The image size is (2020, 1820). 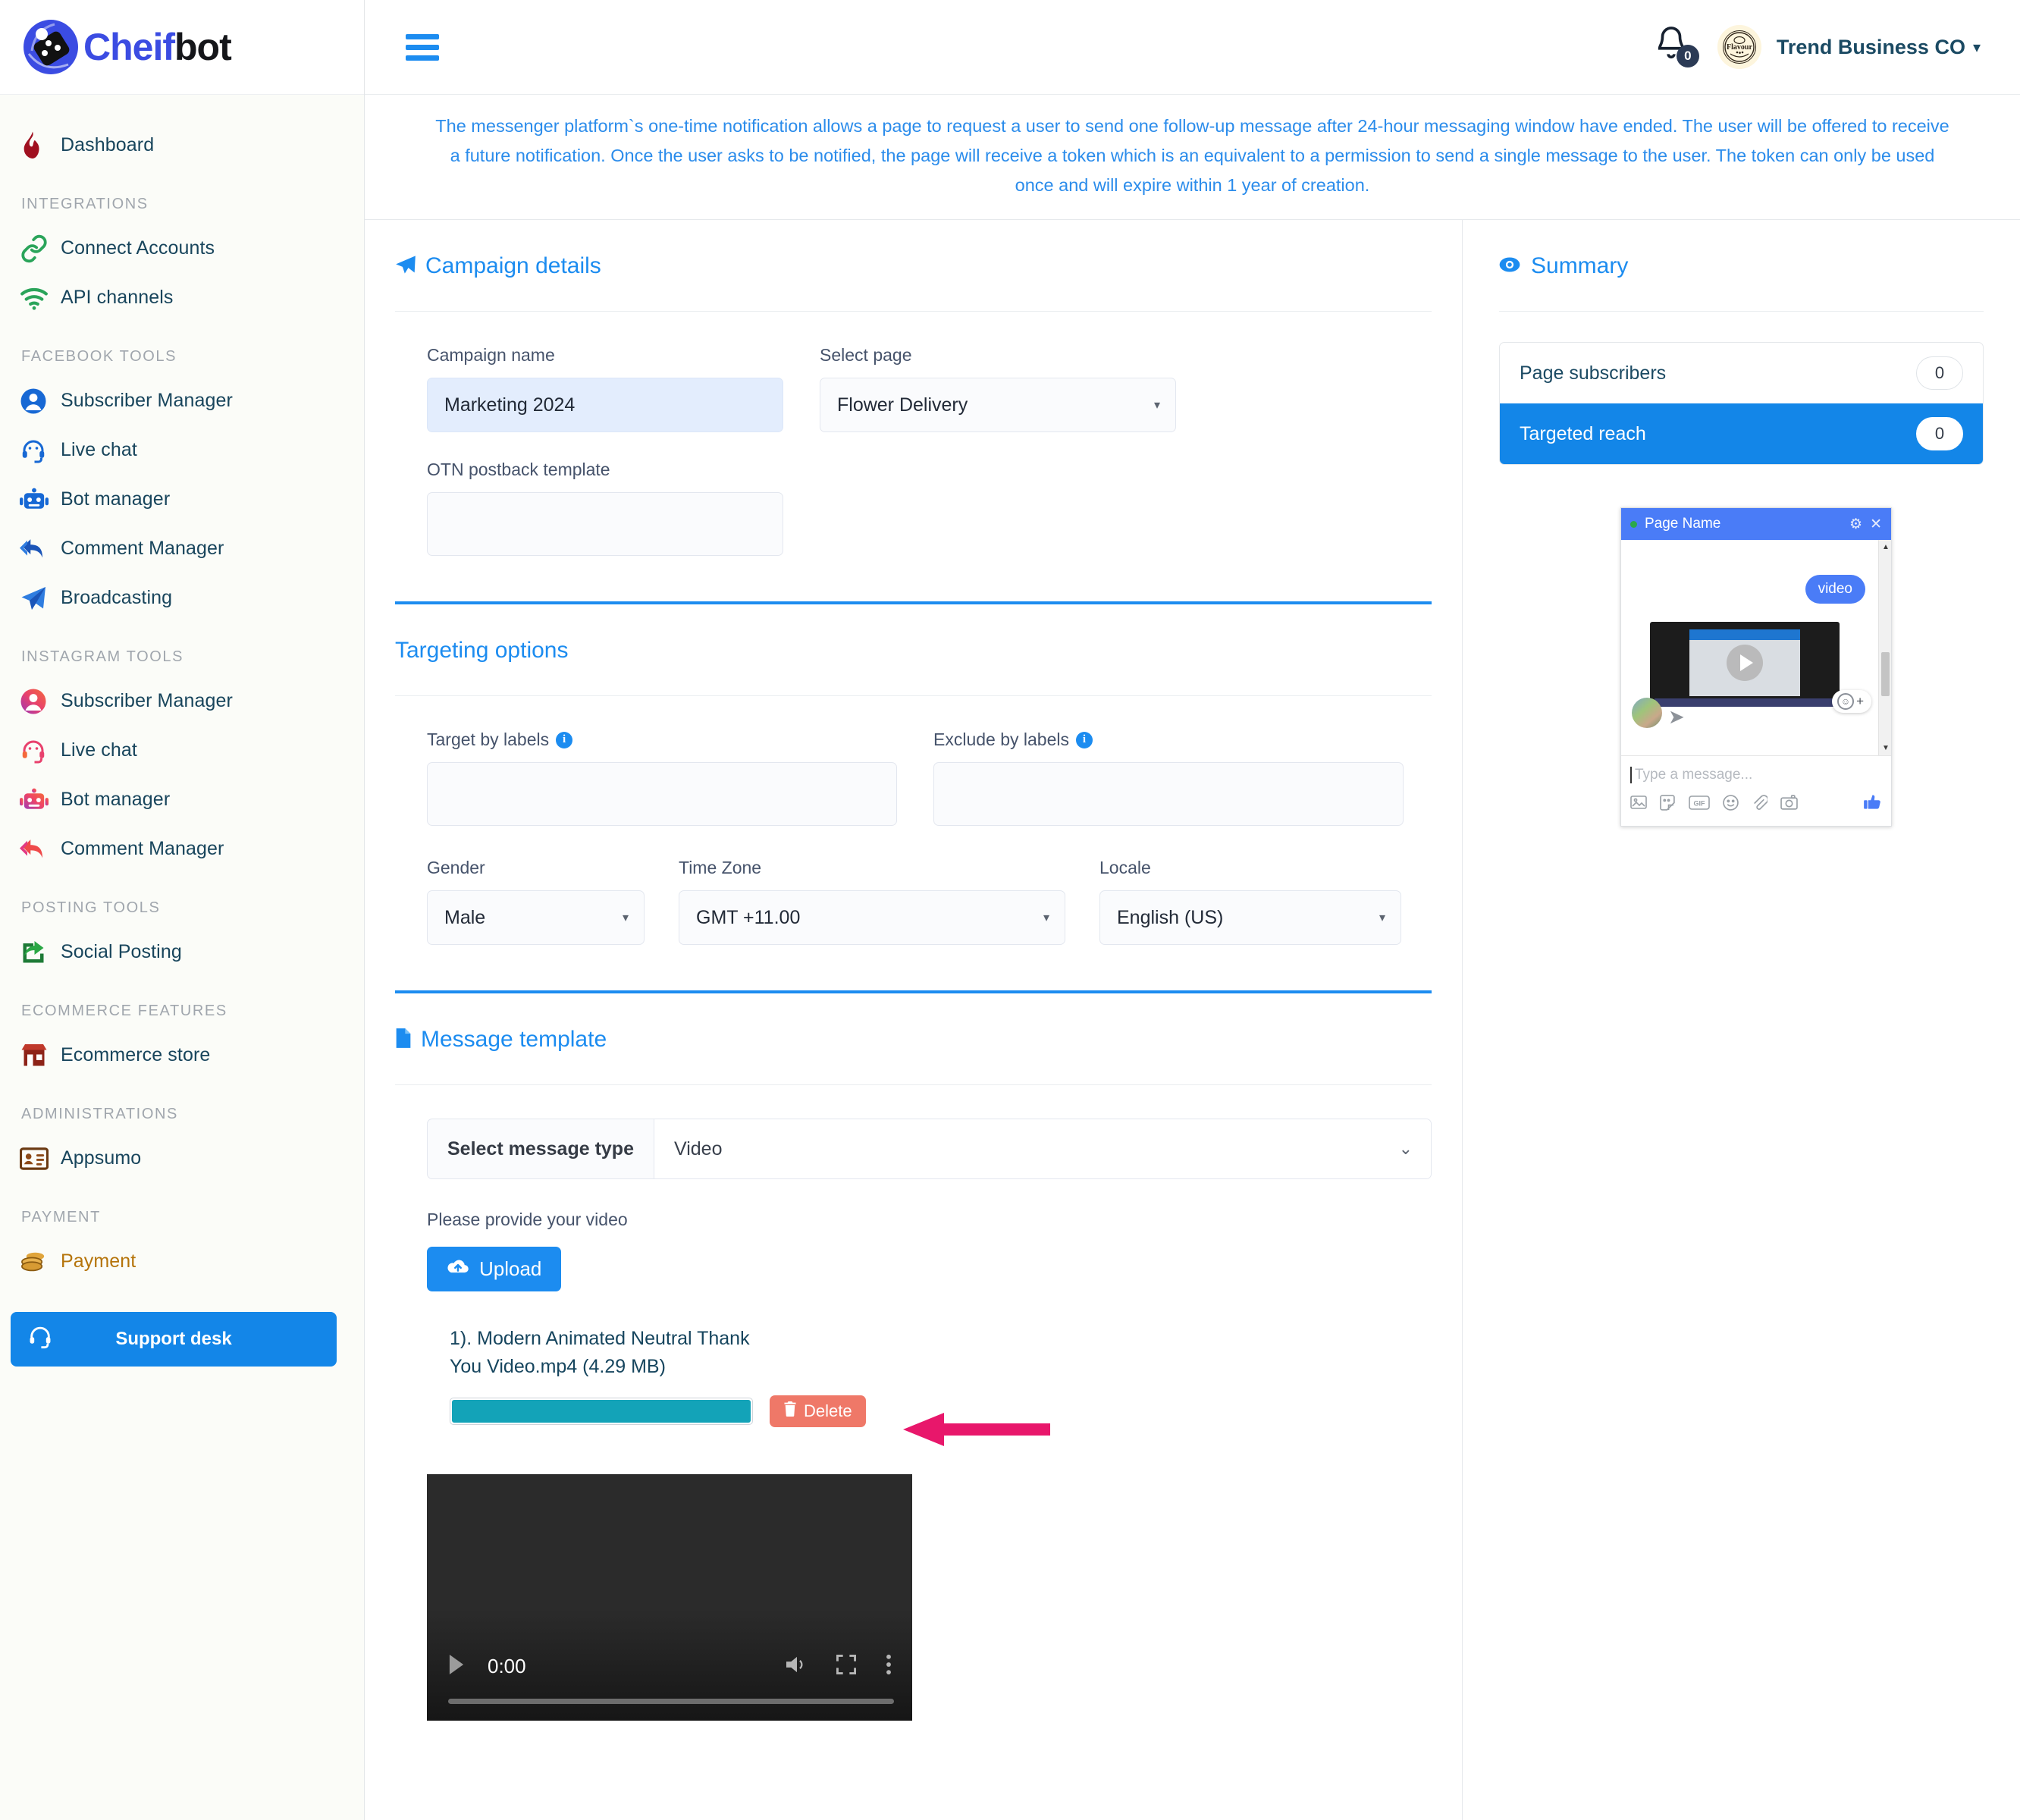 I want to click on upload-button: Upload, so click(x=494, y=1269).